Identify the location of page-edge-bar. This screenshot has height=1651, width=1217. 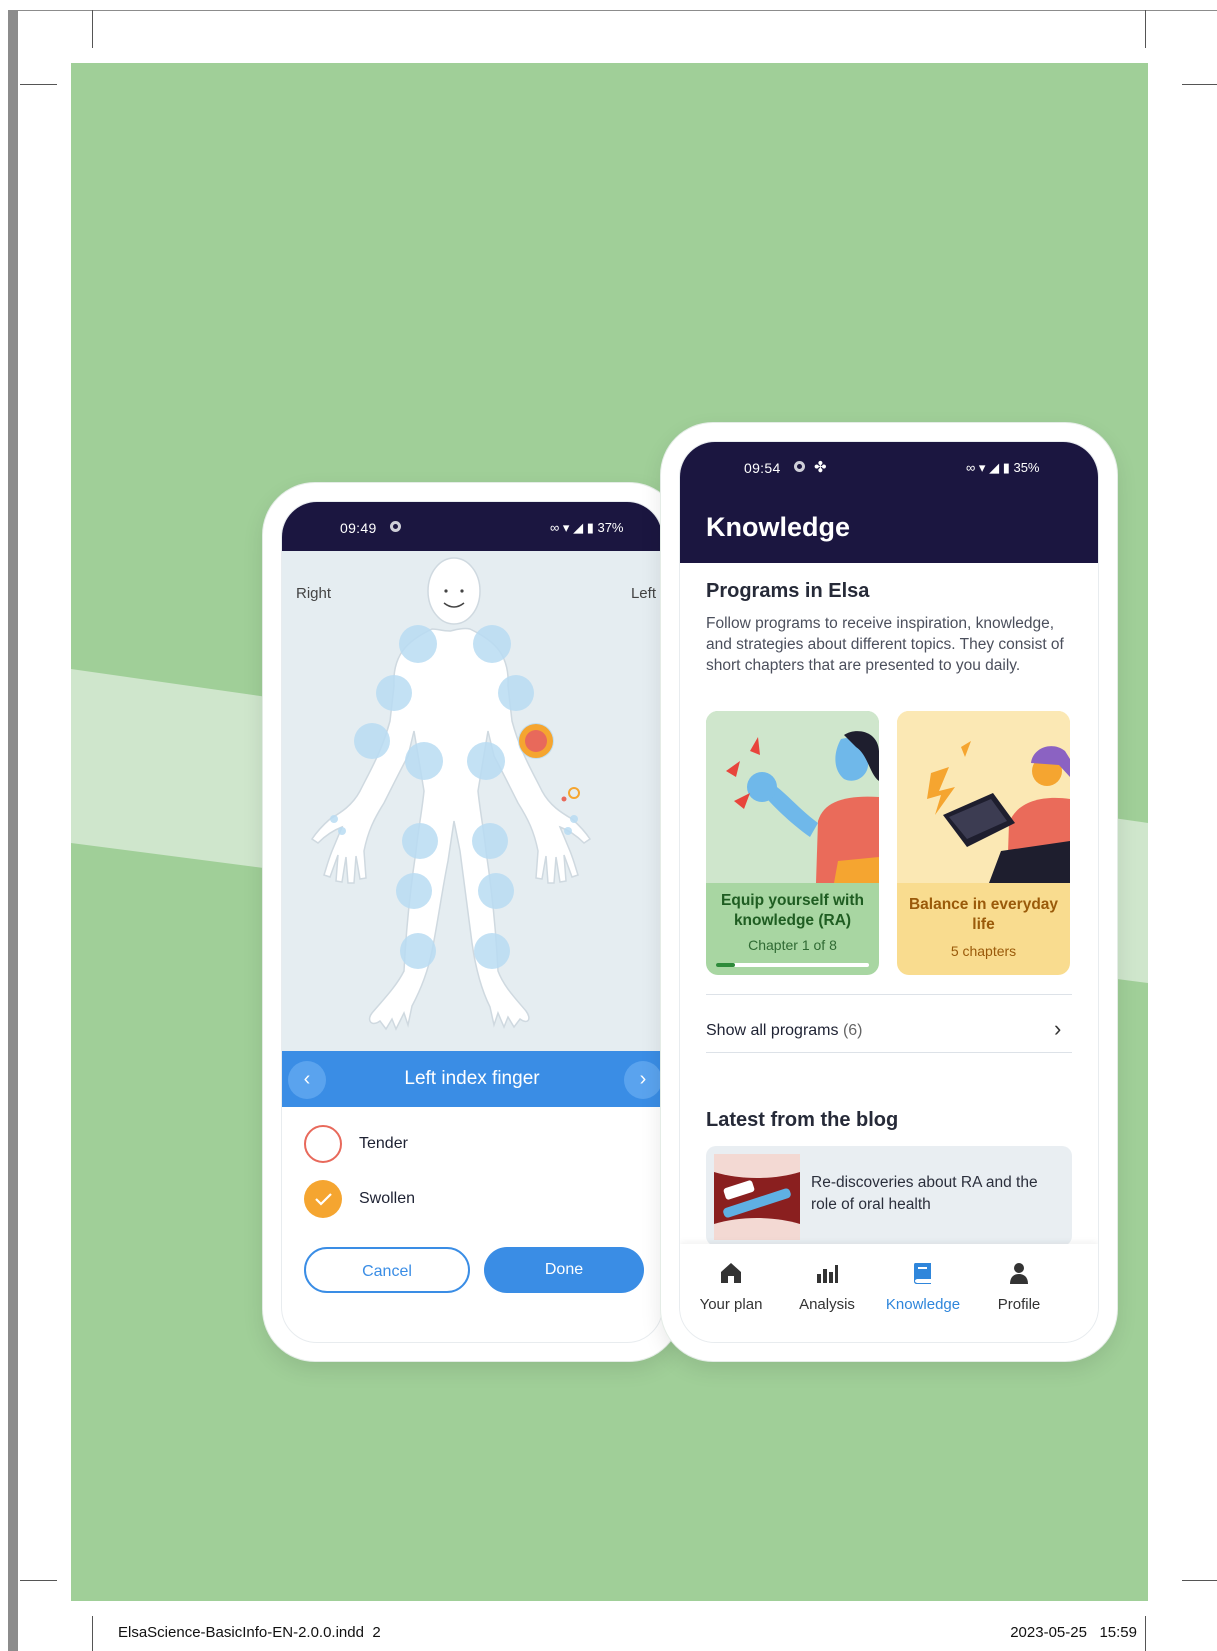
(13, 830).